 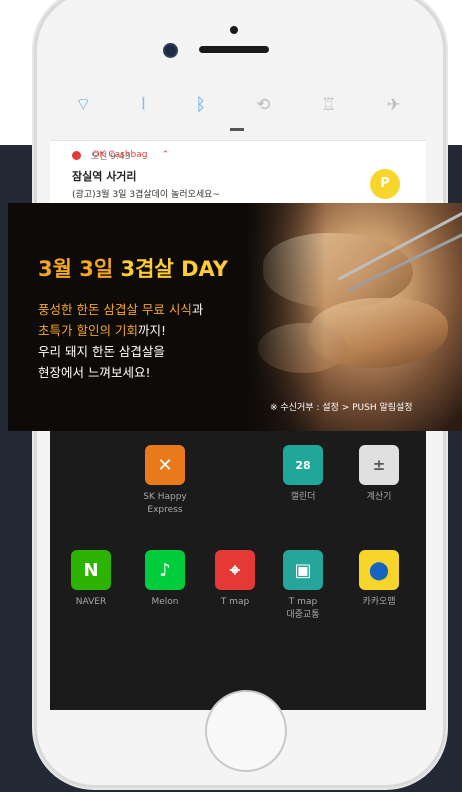 I want to click on sk-happy-express-icon: ✕, so click(x=165, y=465).